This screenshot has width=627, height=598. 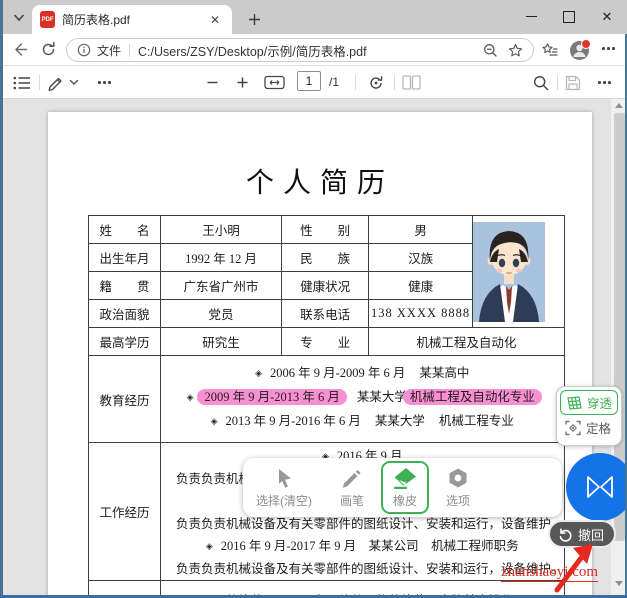 What do you see at coordinates (215, 20) in the screenshot?
I see `tab-close-icon: ✕` at bounding box center [215, 20].